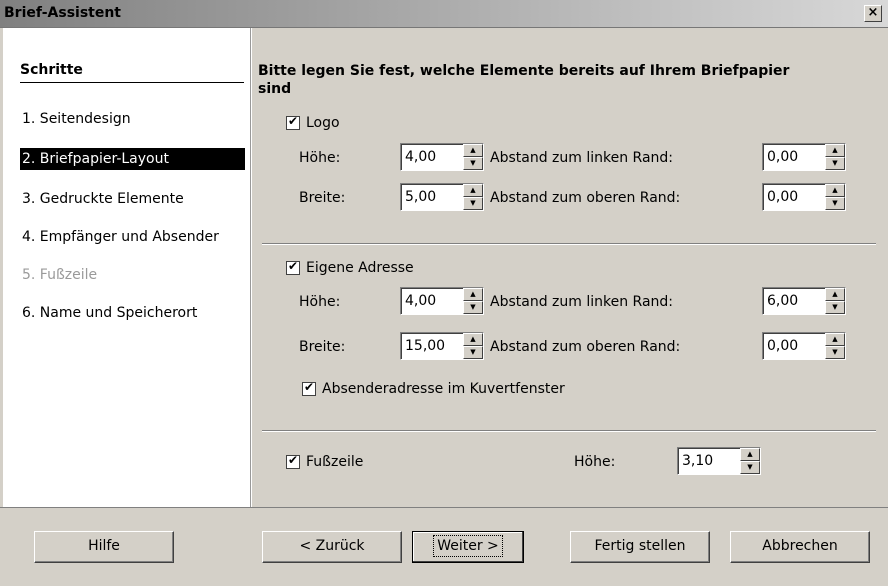 The height and width of the screenshot is (586, 888). I want to click on footer-checkbox: Fußzeile, so click(325, 461).